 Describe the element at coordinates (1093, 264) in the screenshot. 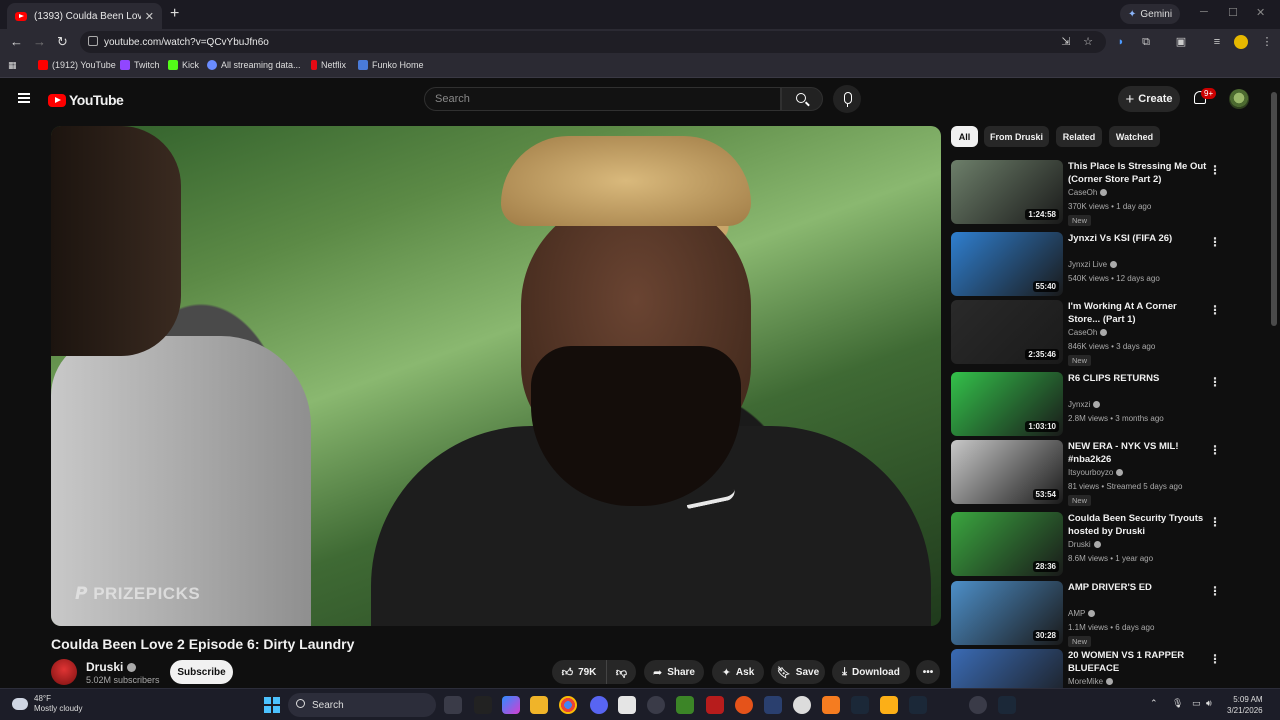

I see `recommendation-channel: Jynxzi Live` at that location.